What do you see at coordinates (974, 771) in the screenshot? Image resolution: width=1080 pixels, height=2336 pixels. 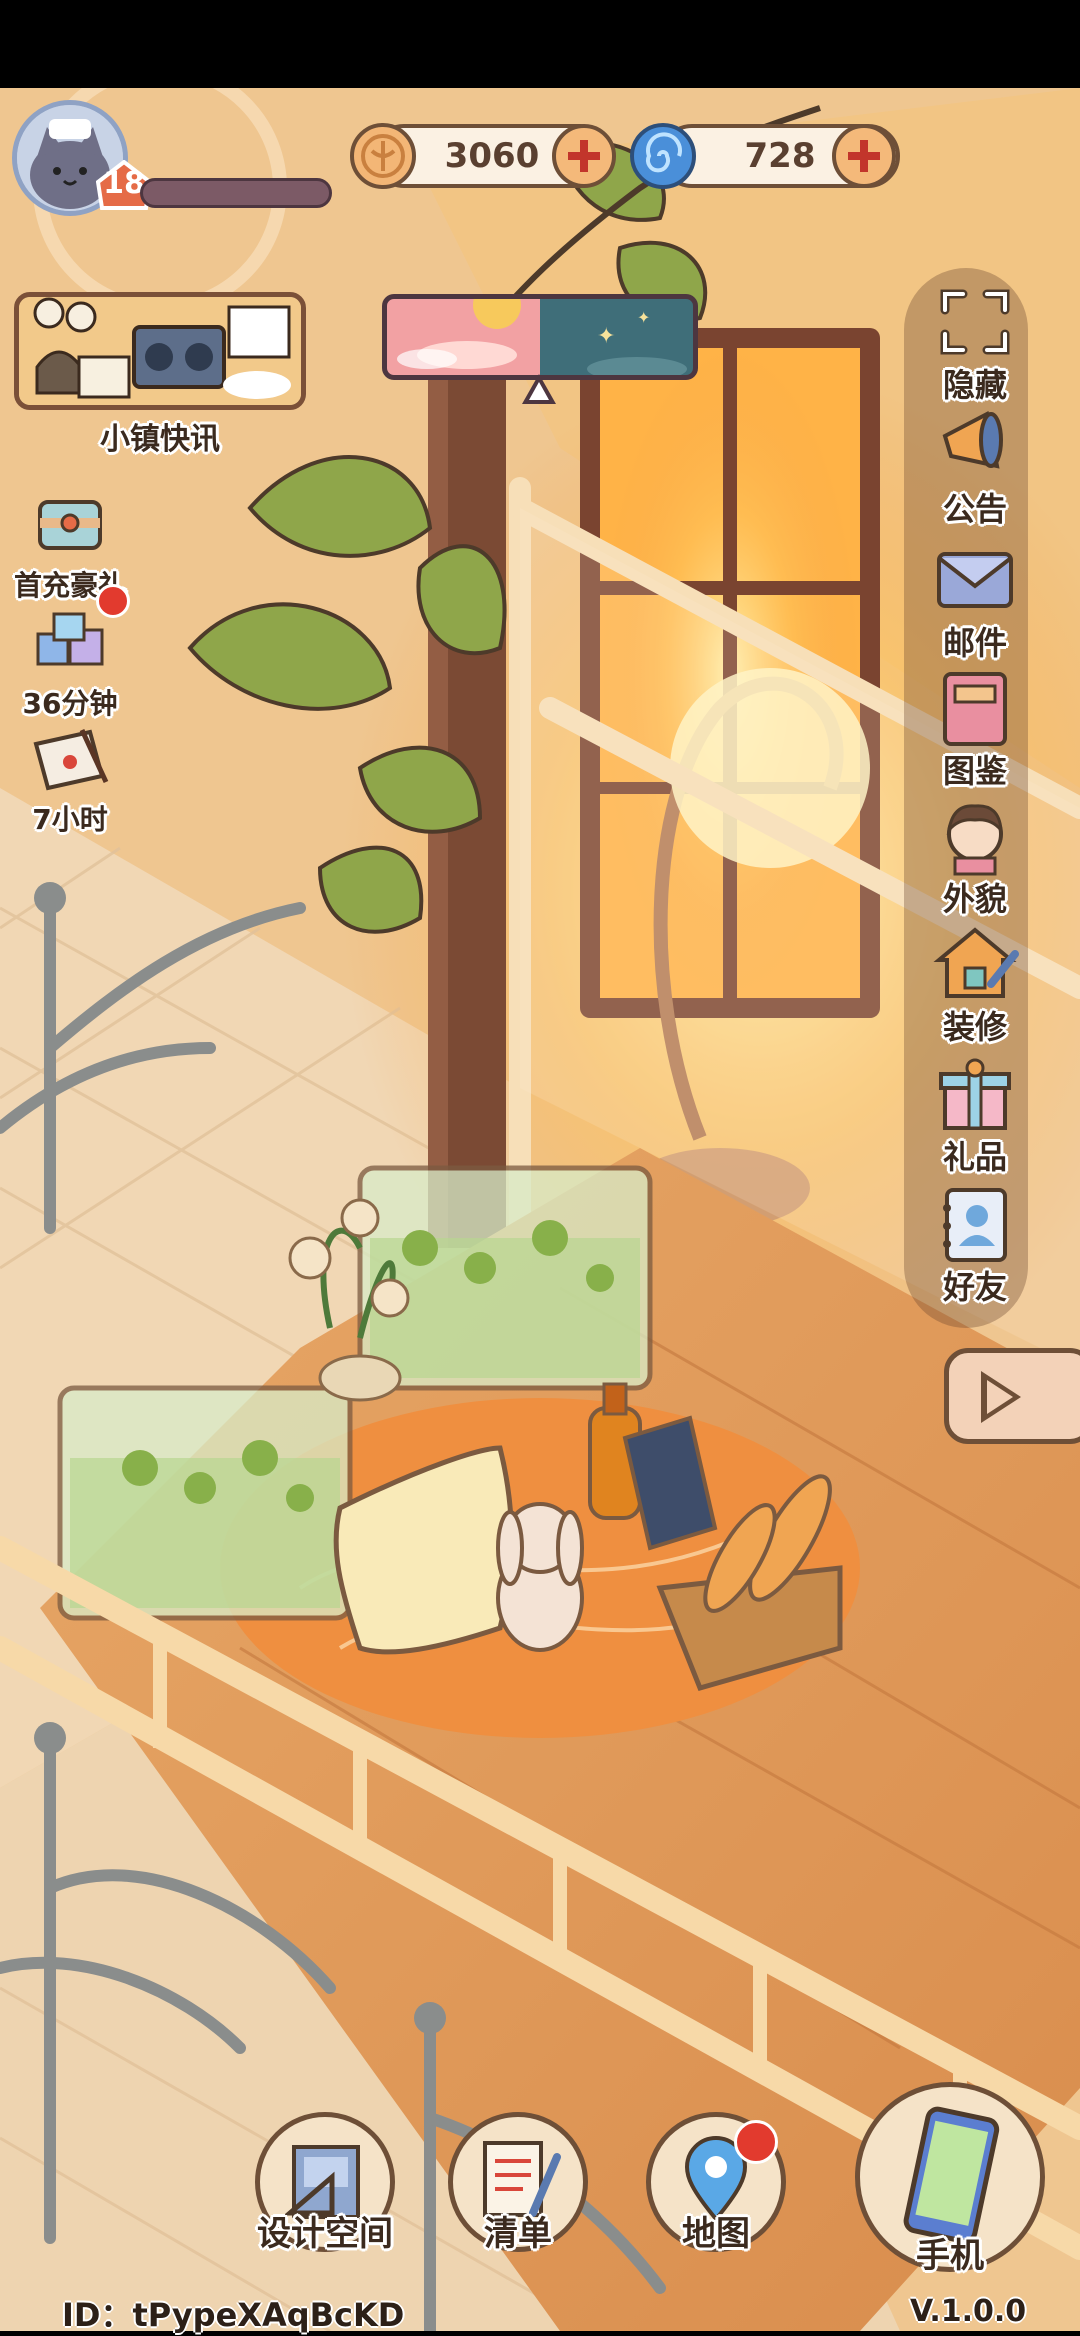 I see `menu-label: 图鉴` at bounding box center [974, 771].